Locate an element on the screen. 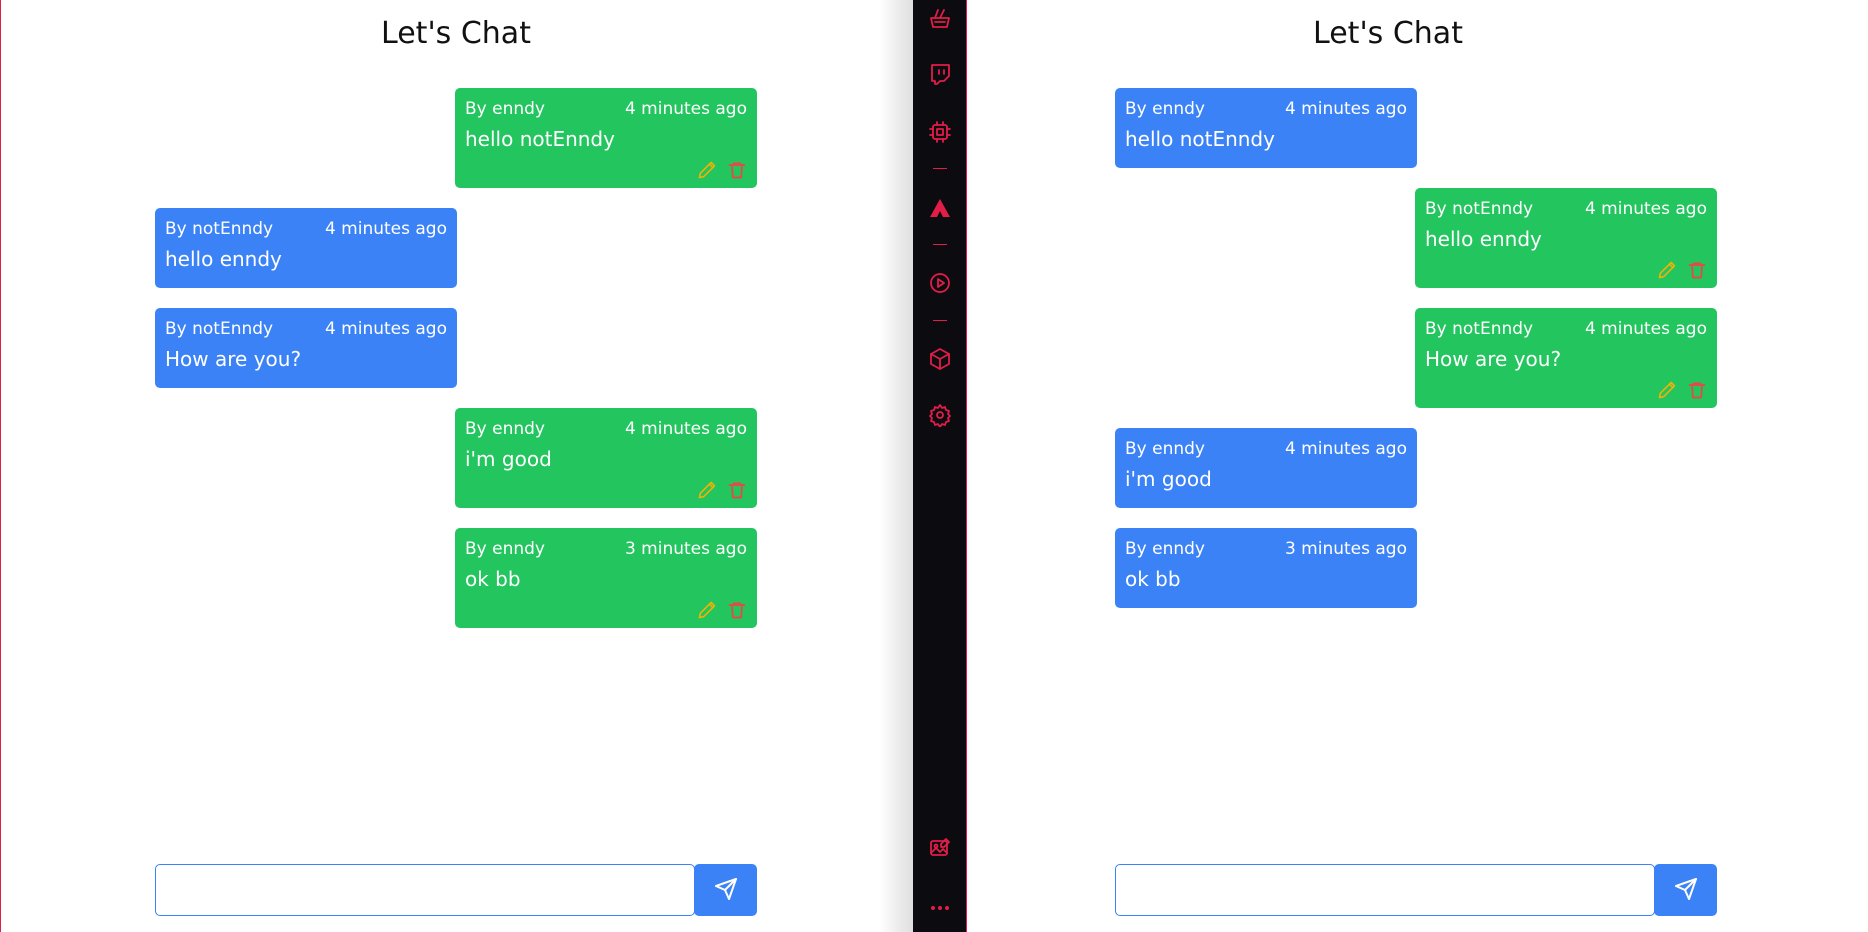  message-other: By notEnndy 4 minutes ago How are you? is located at coordinates (306, 348).